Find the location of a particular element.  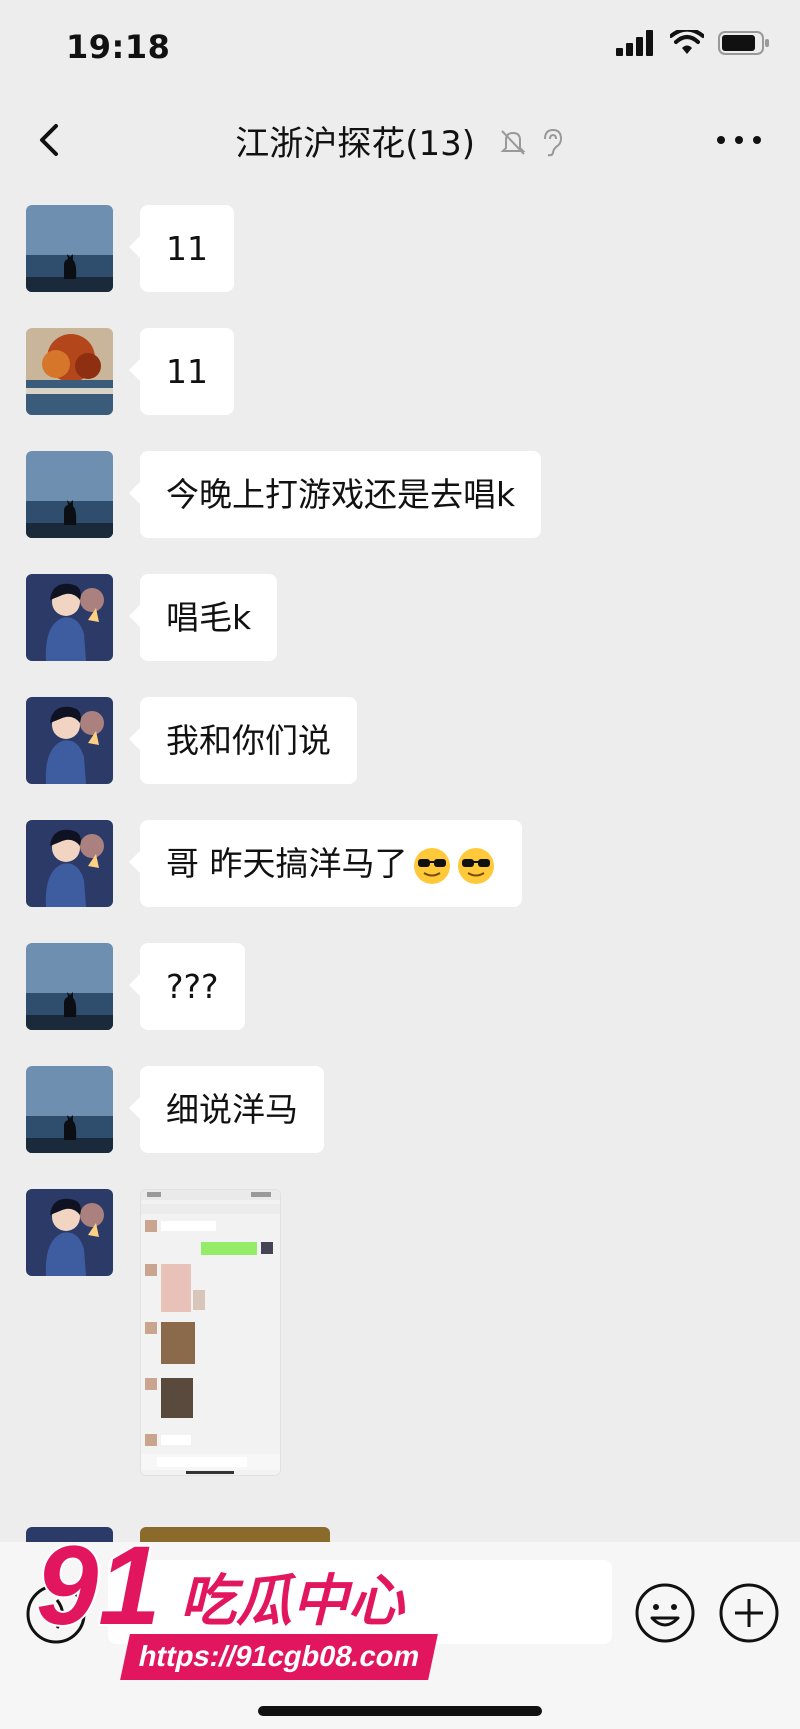

watermark-url: https://91cgb08.com is located at coordinates (279, 1657).